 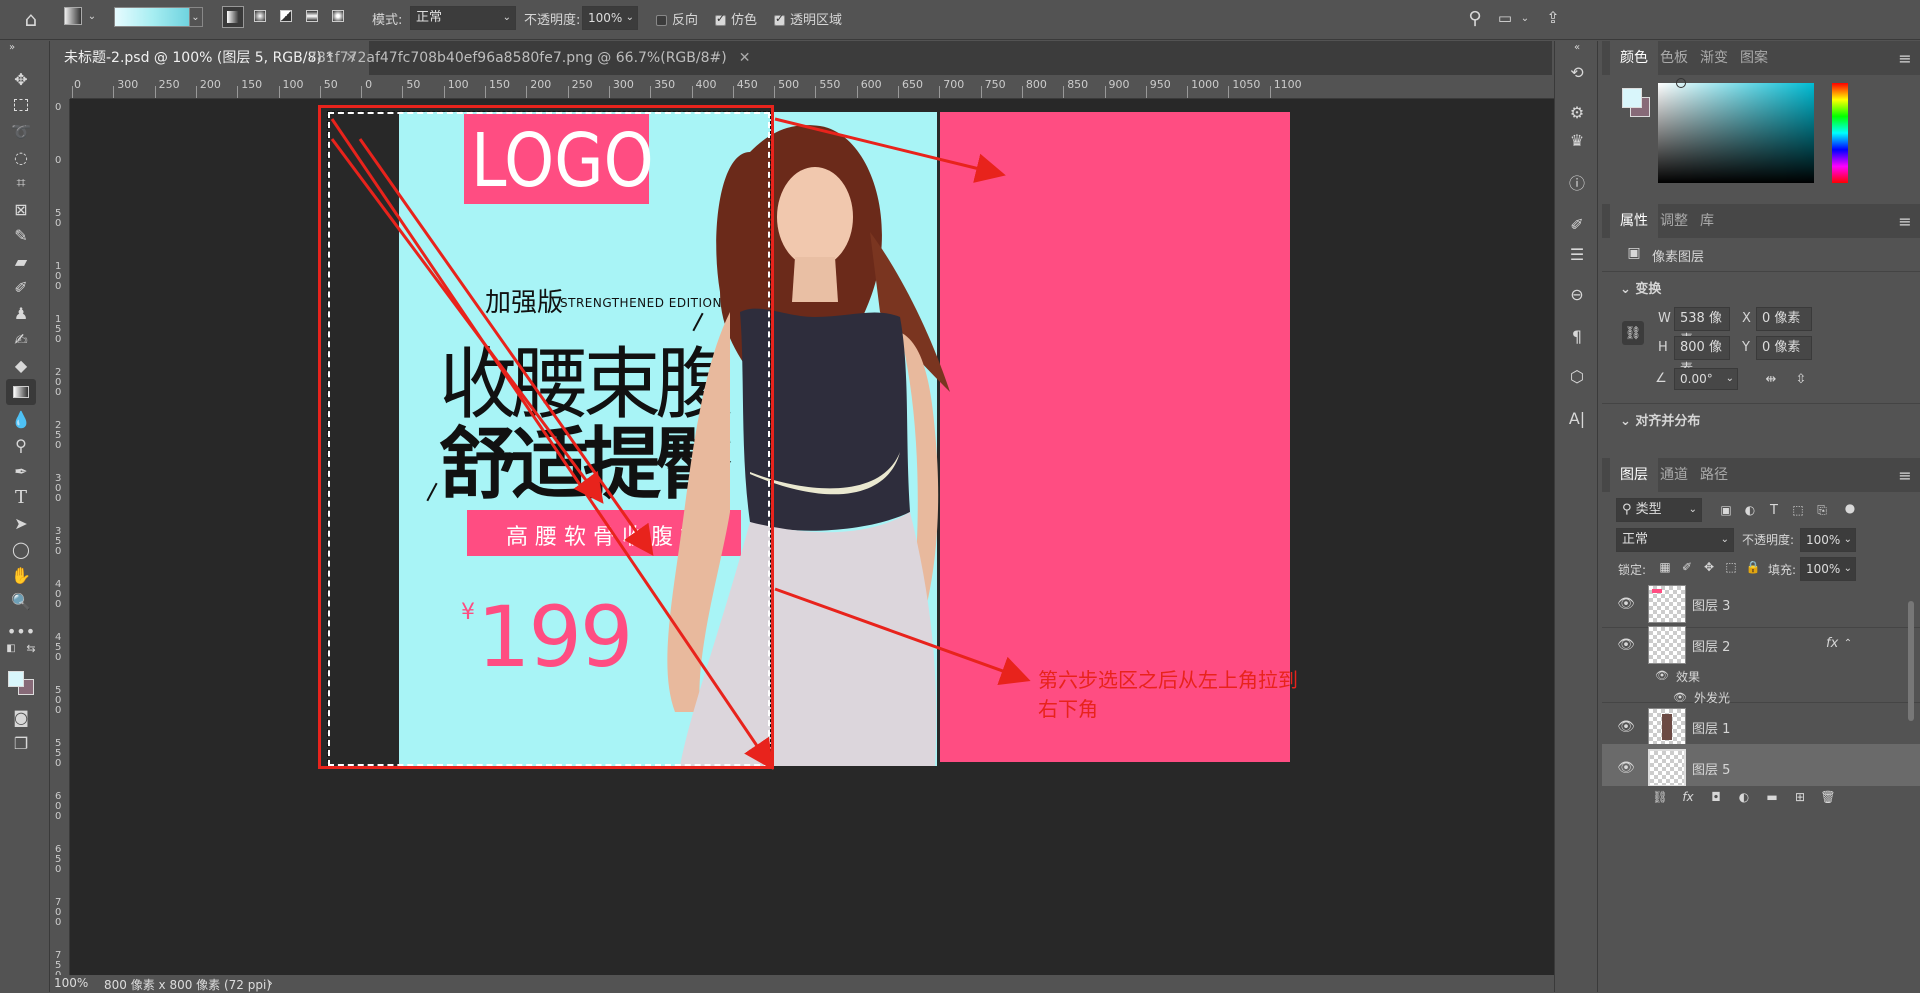 I want to click on new-group-icon: ▬, so click(x=1772, y=797).